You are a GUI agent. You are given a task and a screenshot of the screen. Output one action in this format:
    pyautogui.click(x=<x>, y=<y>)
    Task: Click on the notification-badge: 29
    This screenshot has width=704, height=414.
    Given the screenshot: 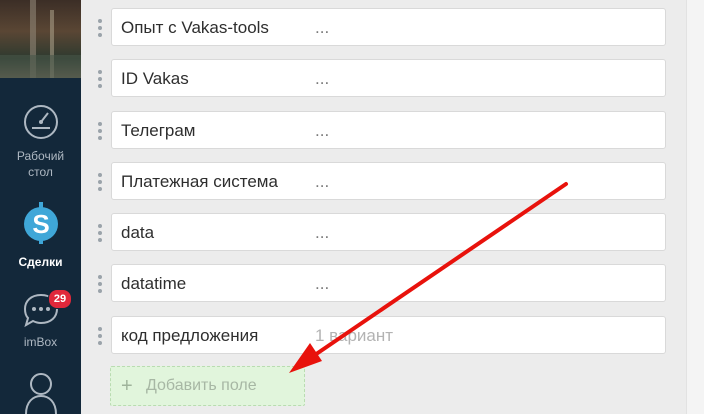 What is the action you would take?
    pyautogui.click(x=60, y=299)
    